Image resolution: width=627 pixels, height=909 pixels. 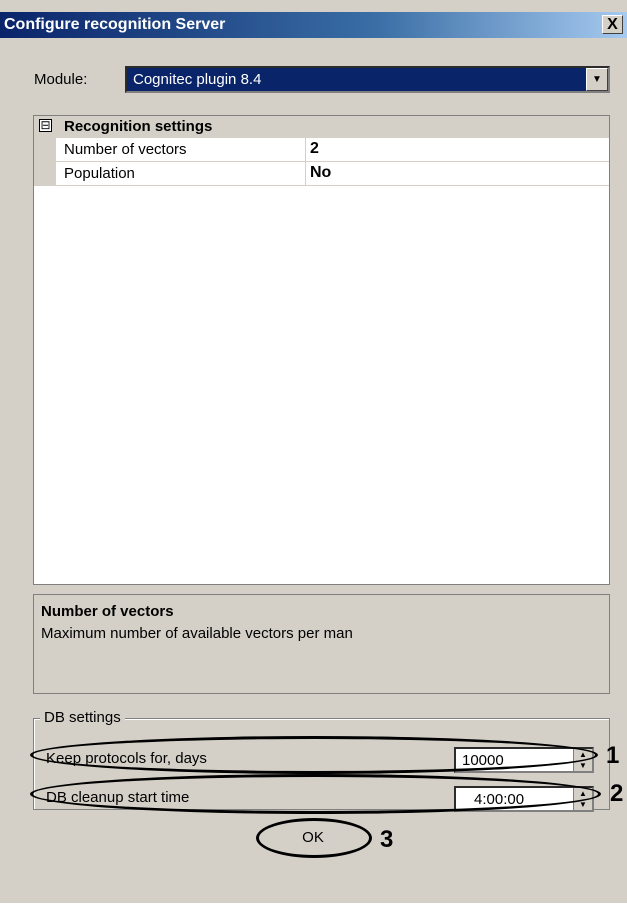 What do you see at coordinates (321, 150) in the screenshot?
I see `property-row: Number of vectors 2` at bounding box center [321, 150].